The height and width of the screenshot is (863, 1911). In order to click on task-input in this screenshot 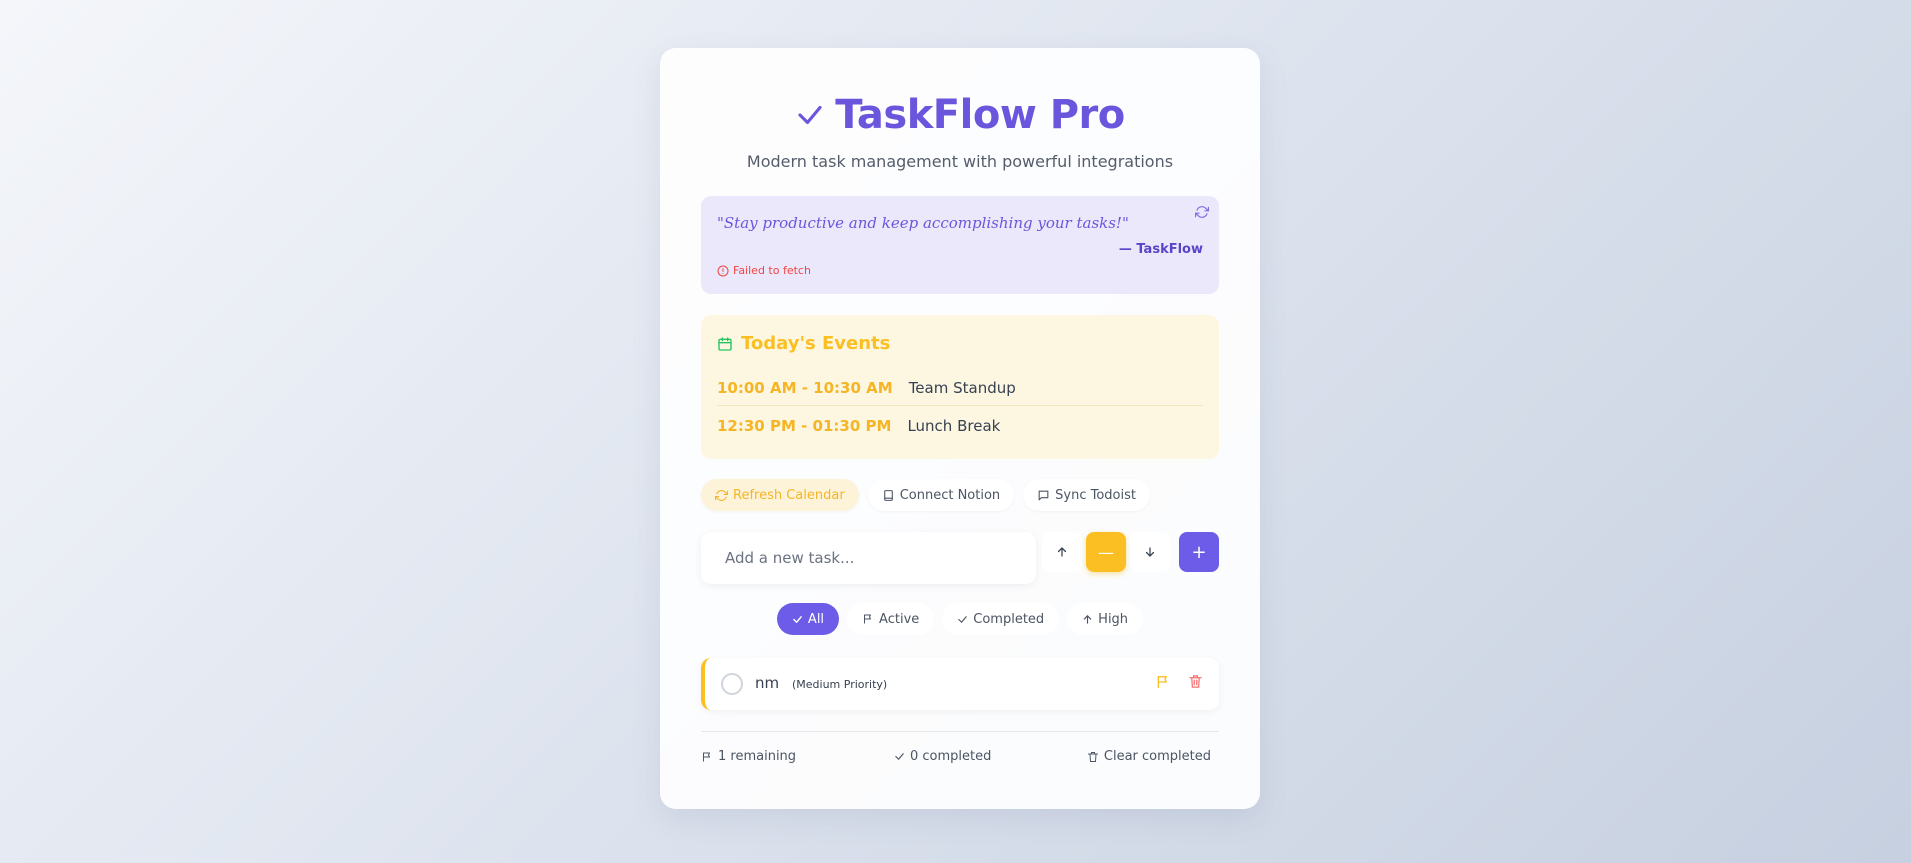, I will do `click(868, 558)`.